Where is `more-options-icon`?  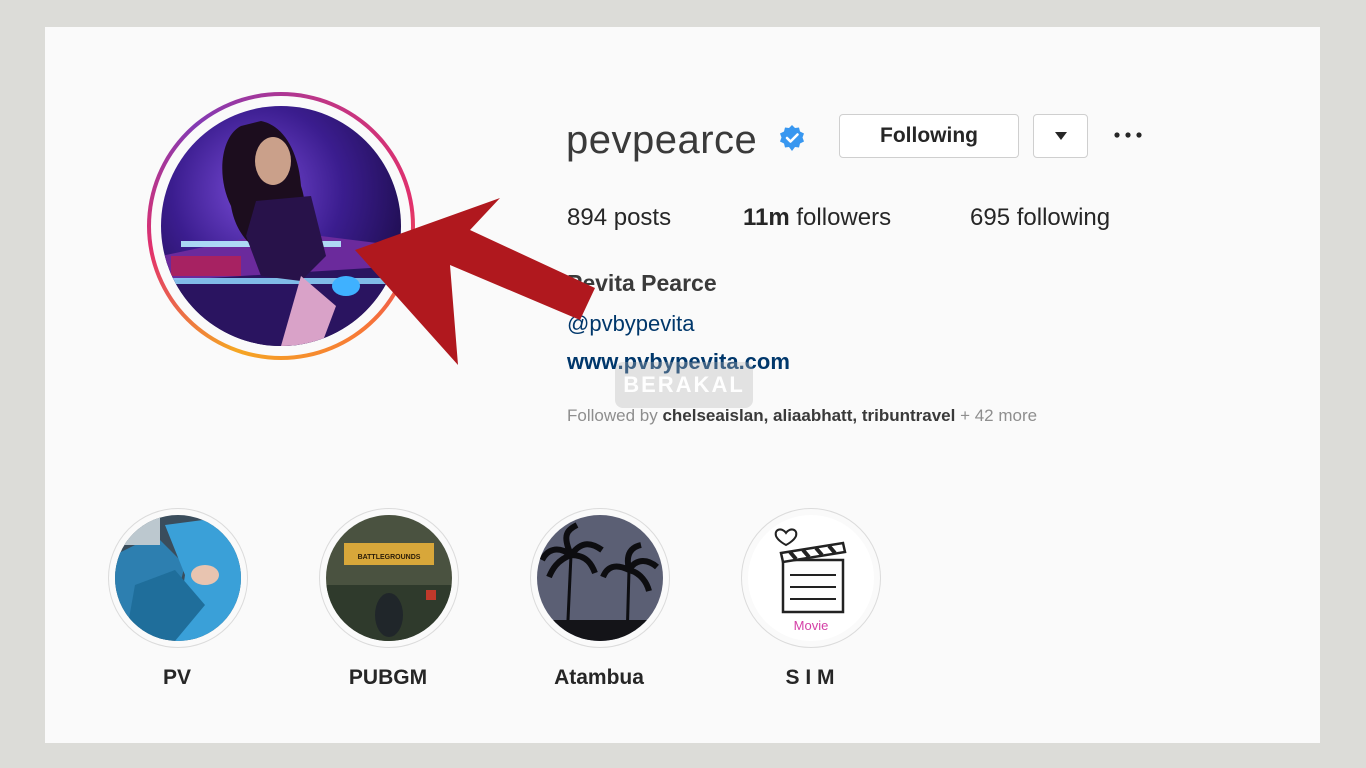
more-options-icon is located at coordinates (1128, 135).